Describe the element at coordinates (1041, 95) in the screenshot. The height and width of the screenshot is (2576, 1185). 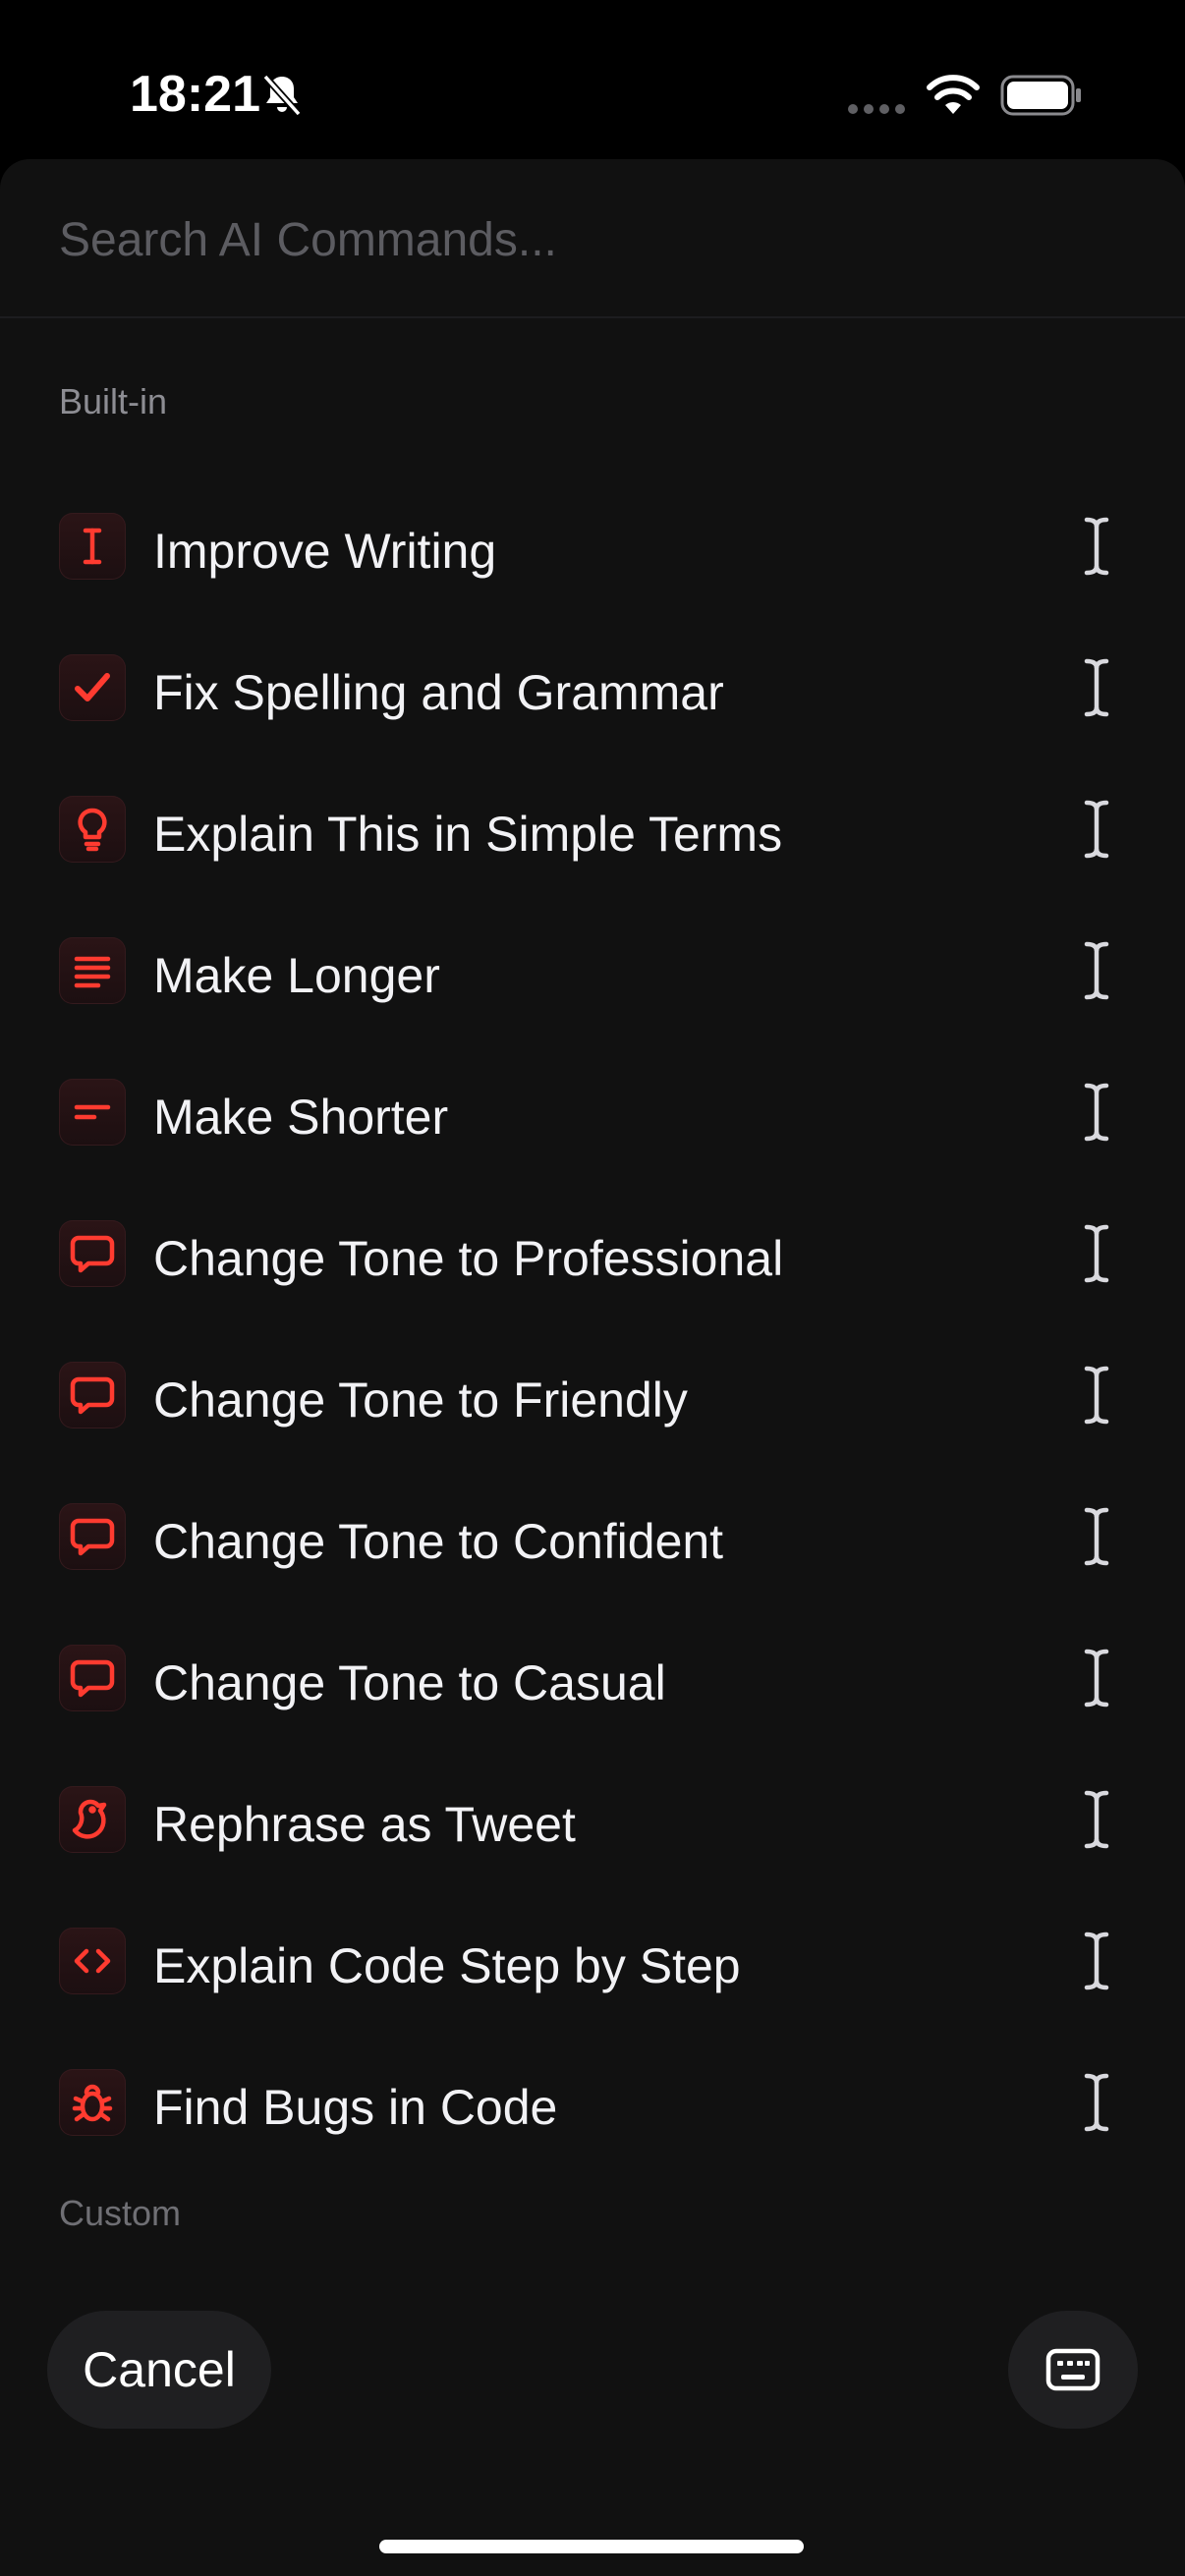
I see `battery-icon` at that location.